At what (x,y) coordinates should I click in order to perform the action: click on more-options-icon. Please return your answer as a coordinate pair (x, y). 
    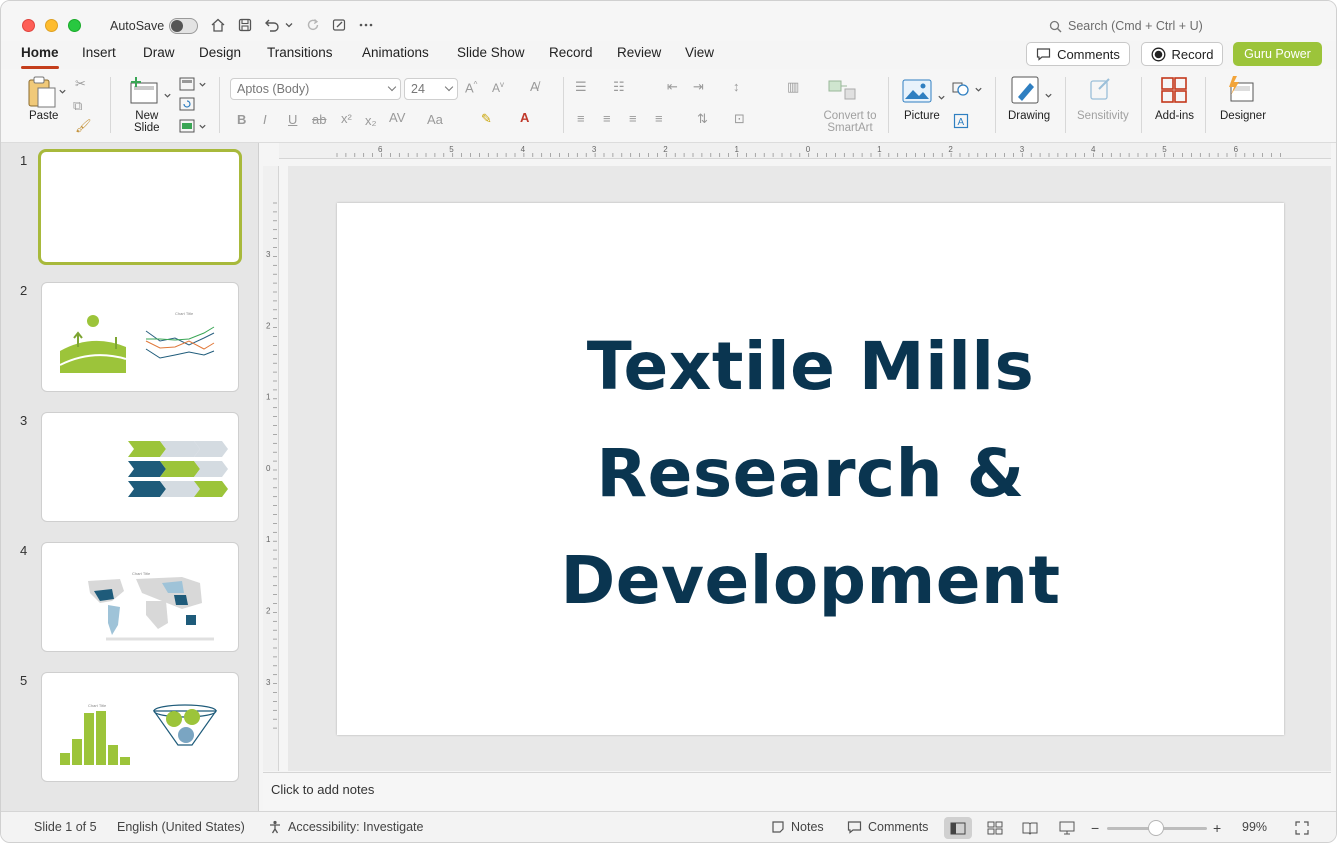
    Looking at the image, I should click on (366, 25).